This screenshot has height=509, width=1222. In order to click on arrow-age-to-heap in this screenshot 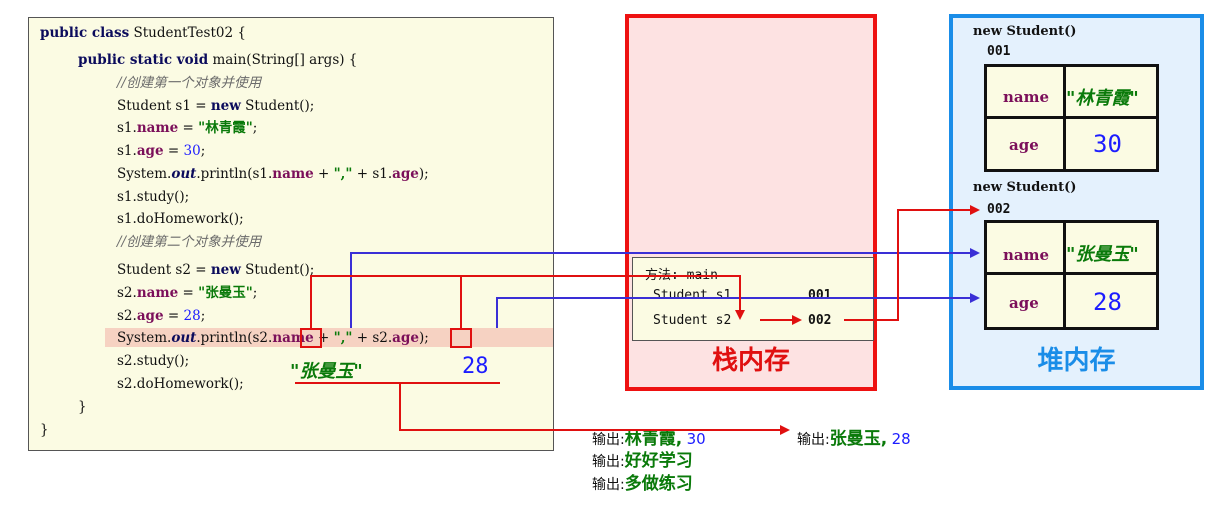, I will do `click(738, 310)`.